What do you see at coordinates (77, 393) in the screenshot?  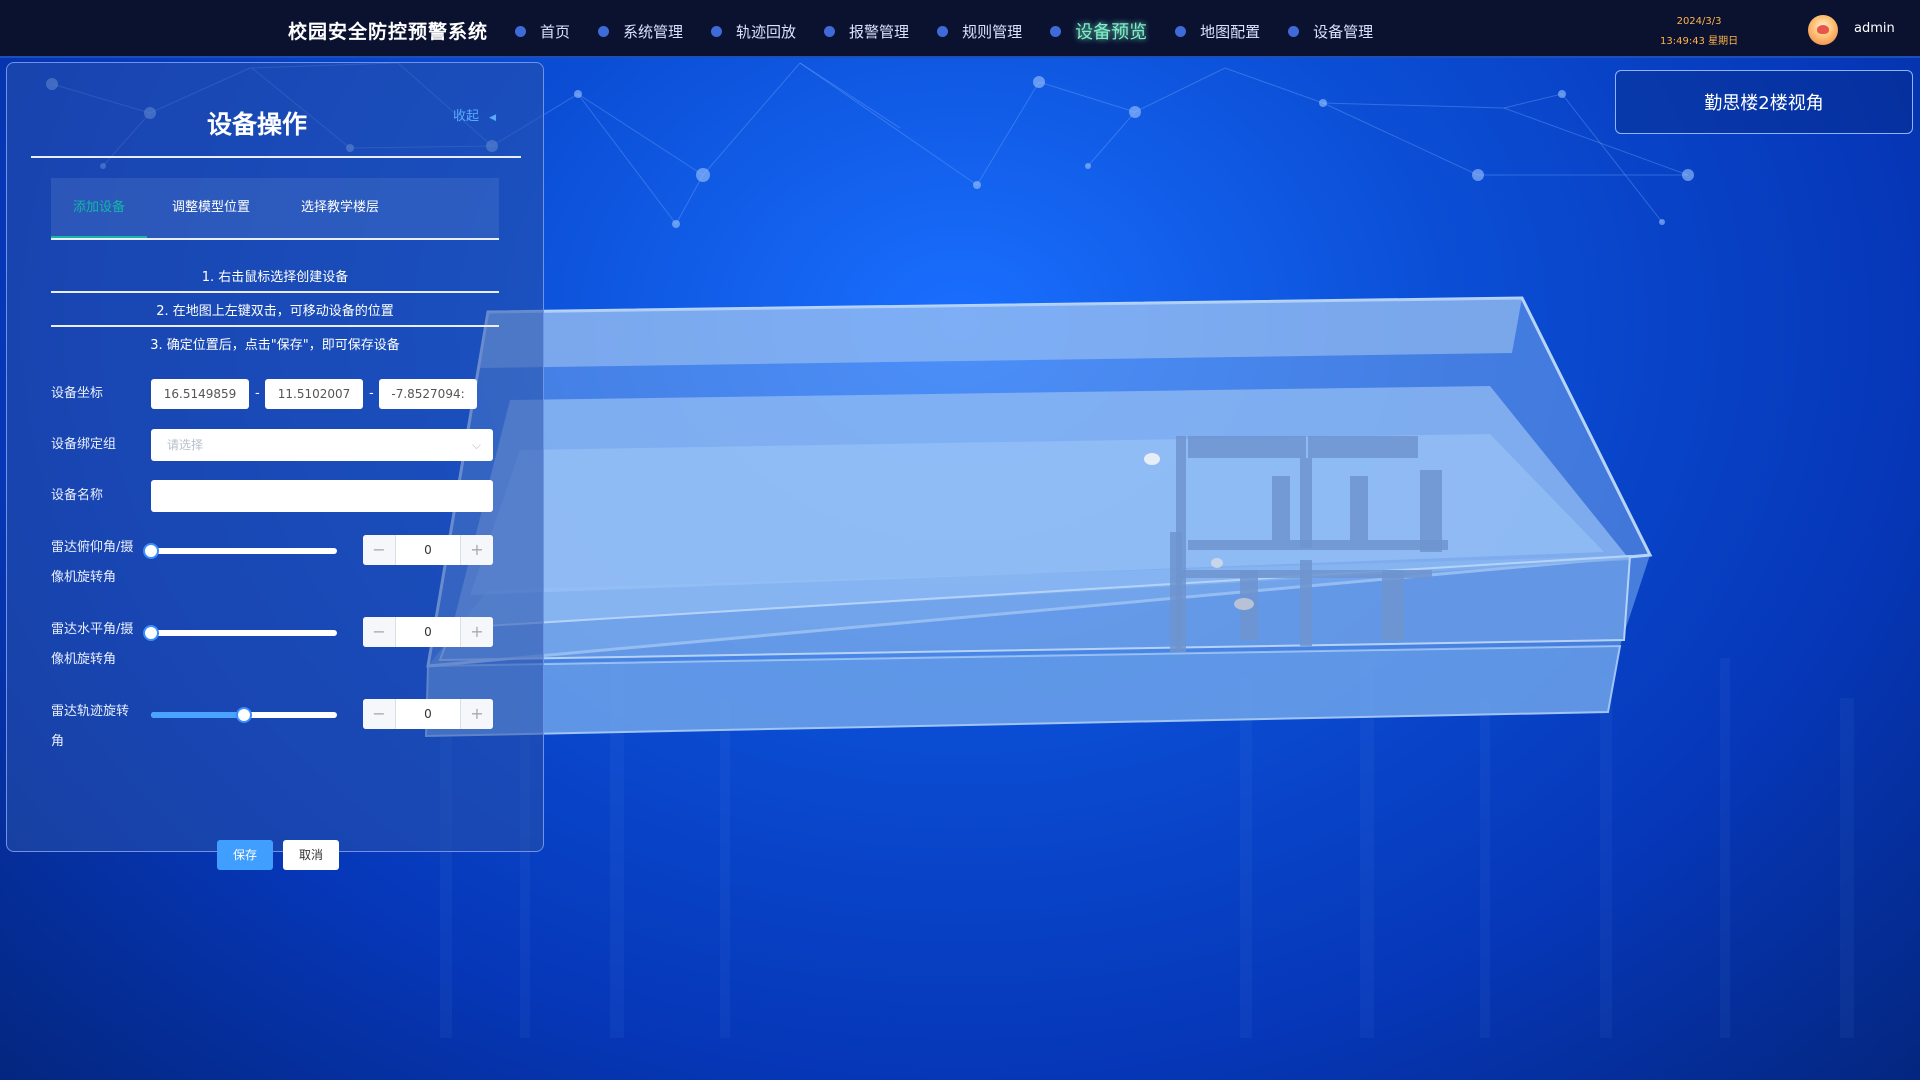 I see `coord-label: 设备坐标` at bounding box center [77, 393].